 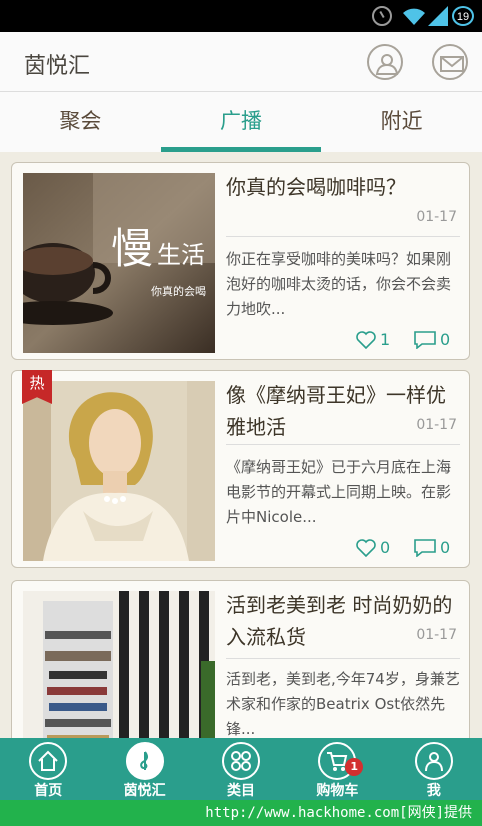 What do you see at coordinates (337, 769) in the screenshot?
I see `nav-cart: 1 购物车` at bounding box center [337, 769].